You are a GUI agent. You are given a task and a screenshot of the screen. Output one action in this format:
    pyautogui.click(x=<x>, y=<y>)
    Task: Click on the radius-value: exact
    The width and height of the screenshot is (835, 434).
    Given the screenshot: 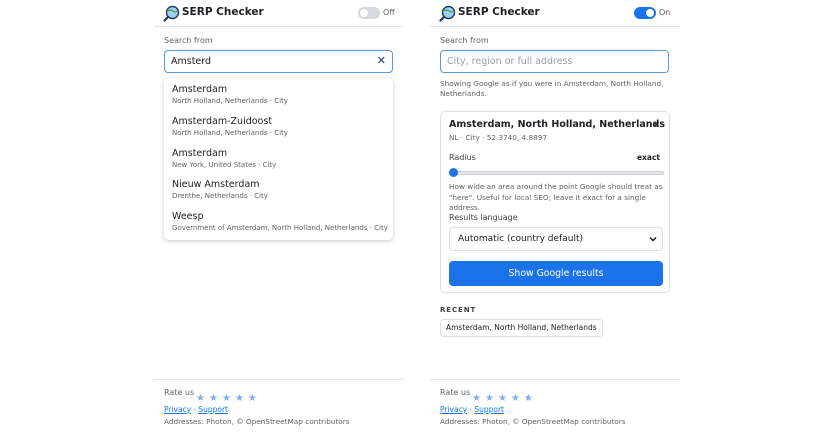 What is the action you would take?
    pyautogui.click(x=648, y=157)
    